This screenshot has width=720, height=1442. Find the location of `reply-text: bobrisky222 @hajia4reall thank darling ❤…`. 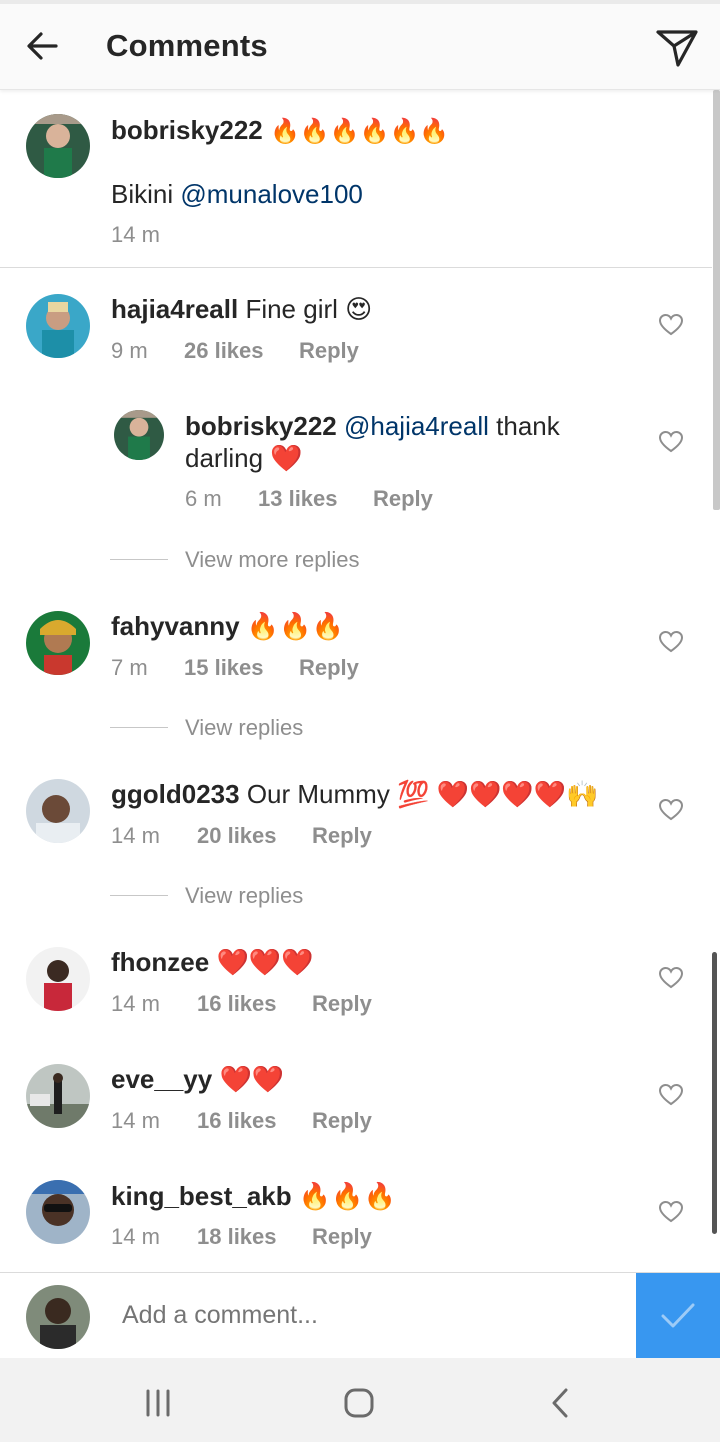

reply-text: bobrisky222 @hajia4reall thank darling ❤… is located at coordinates (395, 442).